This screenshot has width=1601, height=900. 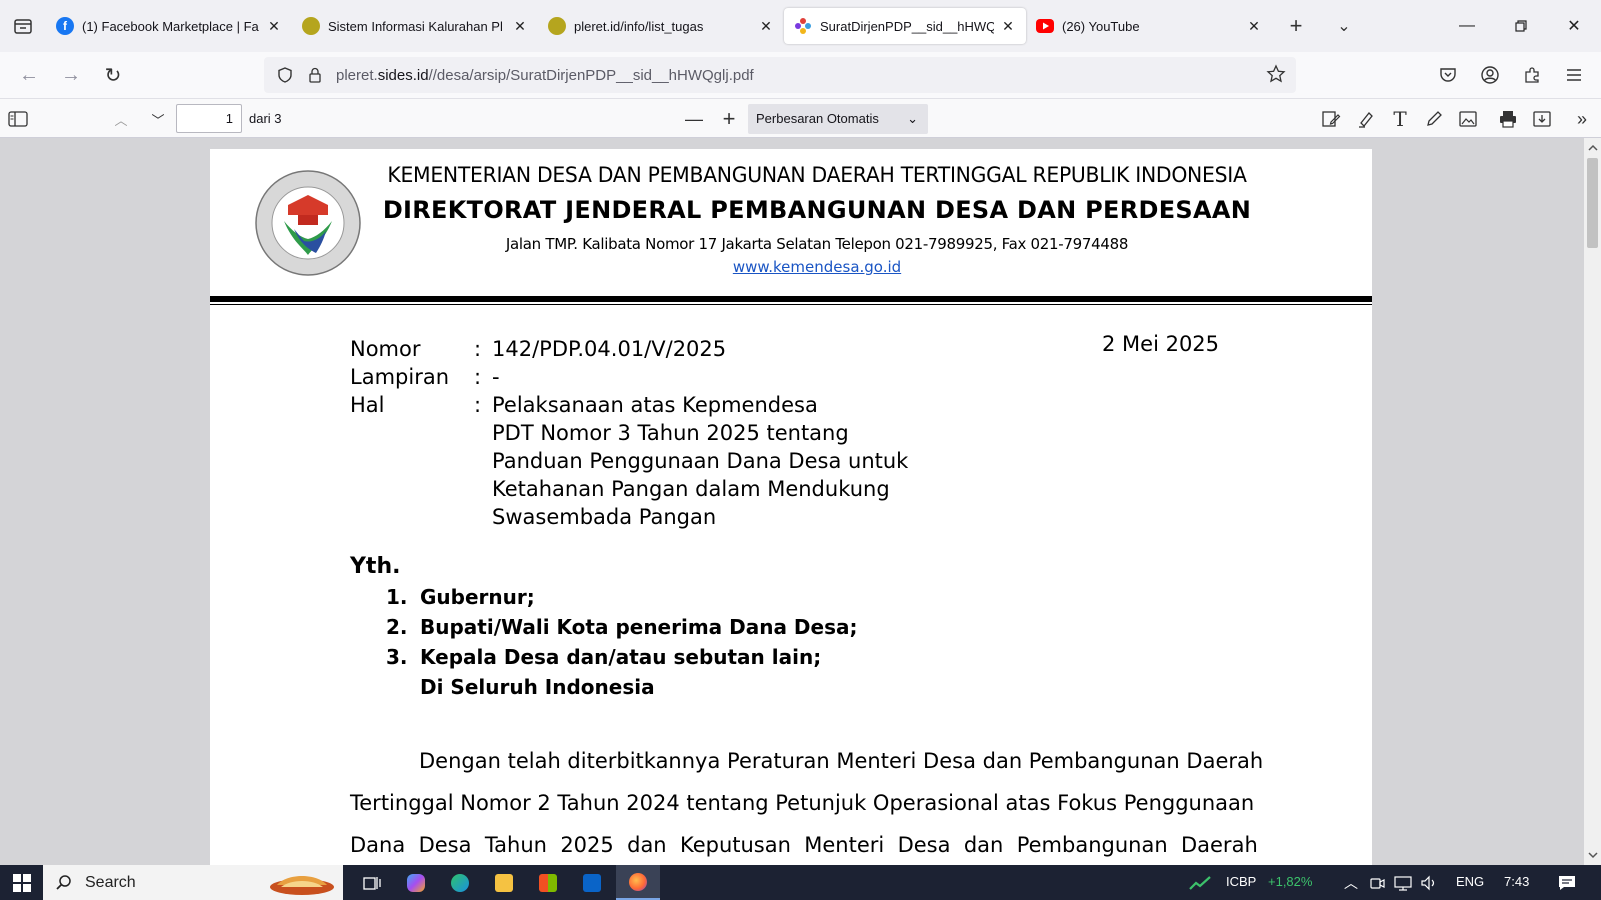 I want to click on print-button, so click(x=1508, y=119).